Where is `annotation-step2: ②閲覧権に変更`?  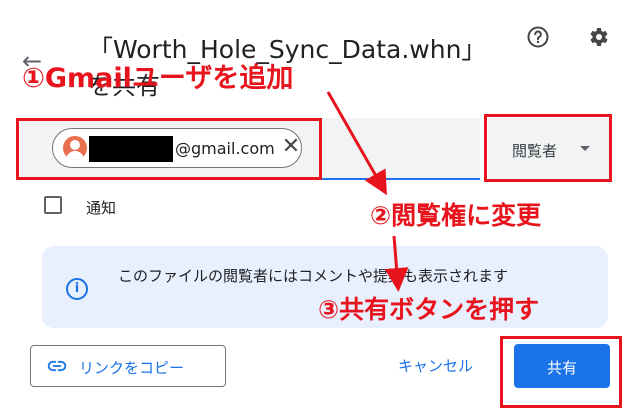 annotation-step2: ②閲覧権に変更 is located at coordinates (456, 215).